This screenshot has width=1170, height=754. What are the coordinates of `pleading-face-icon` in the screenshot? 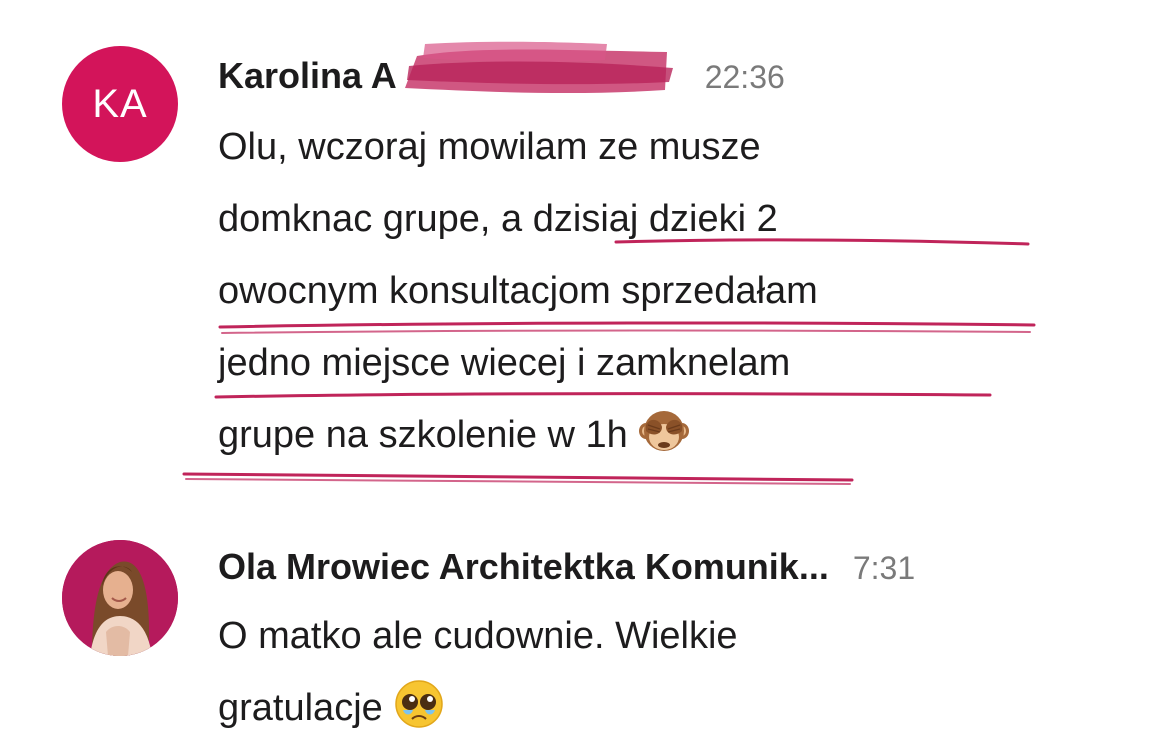 It's located at (419, 704).